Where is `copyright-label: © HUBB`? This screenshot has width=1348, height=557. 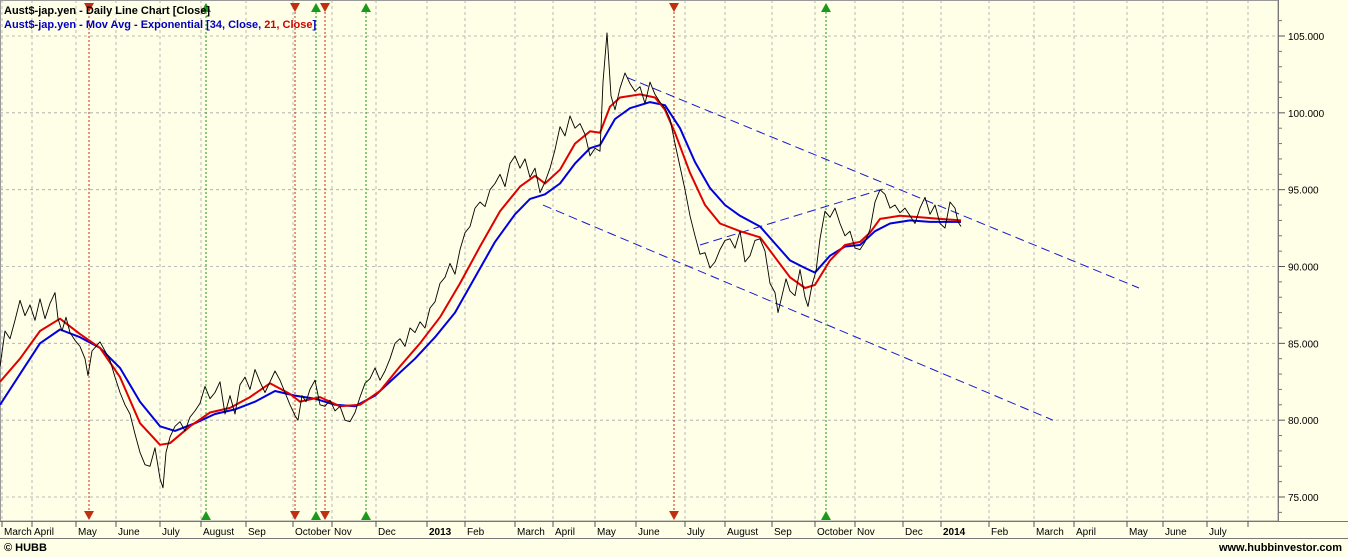 copyright-label: © HUBB is located at coordinates (25, 548).